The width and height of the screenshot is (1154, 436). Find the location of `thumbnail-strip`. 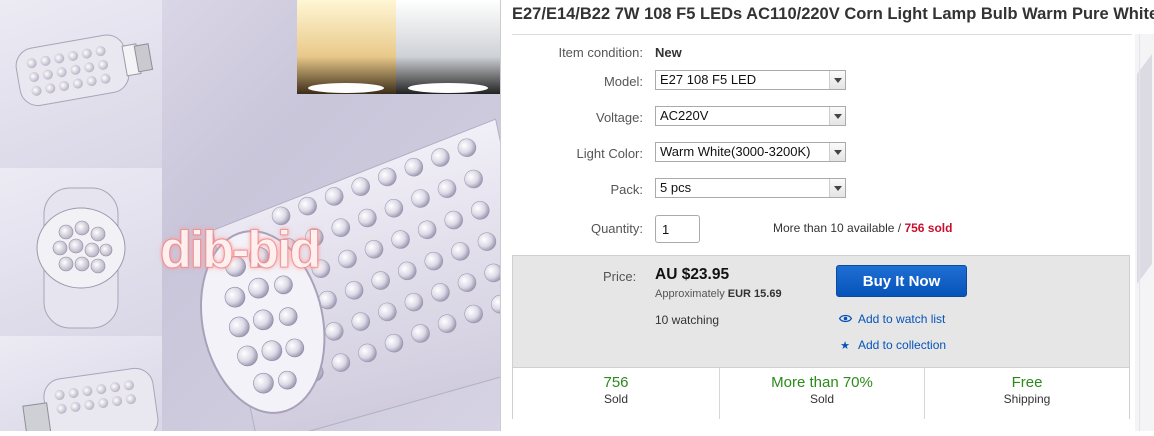

thumbnail-strip is located at coordinates (81, 215).